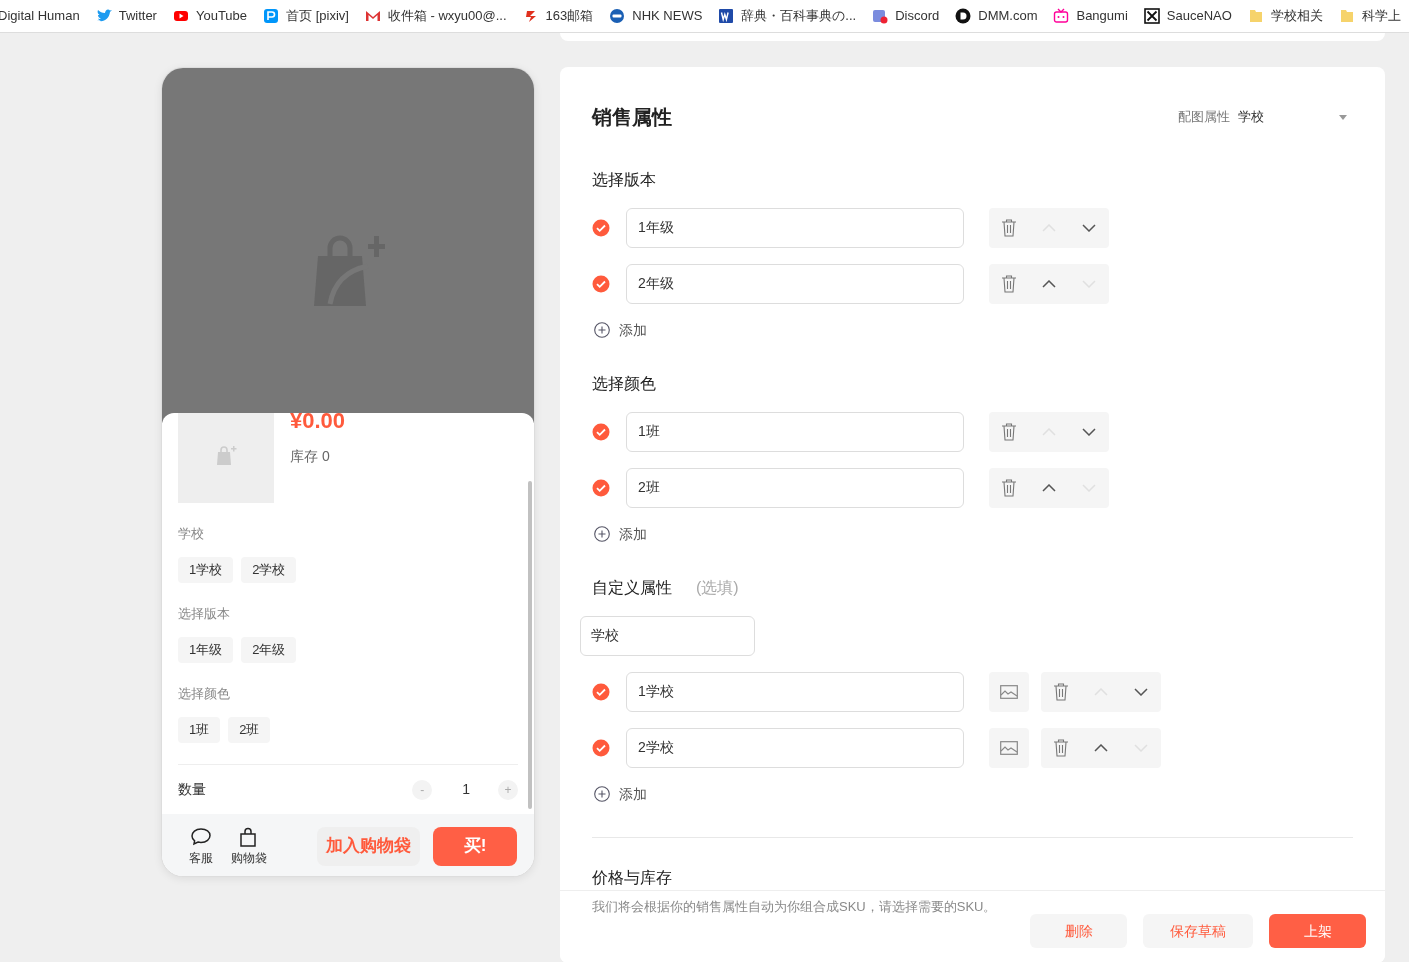  What do you see at coordinates (249, 846) in the screenshot?
I see `bottom-action: 购物袋` at bounding box center [249, 846].